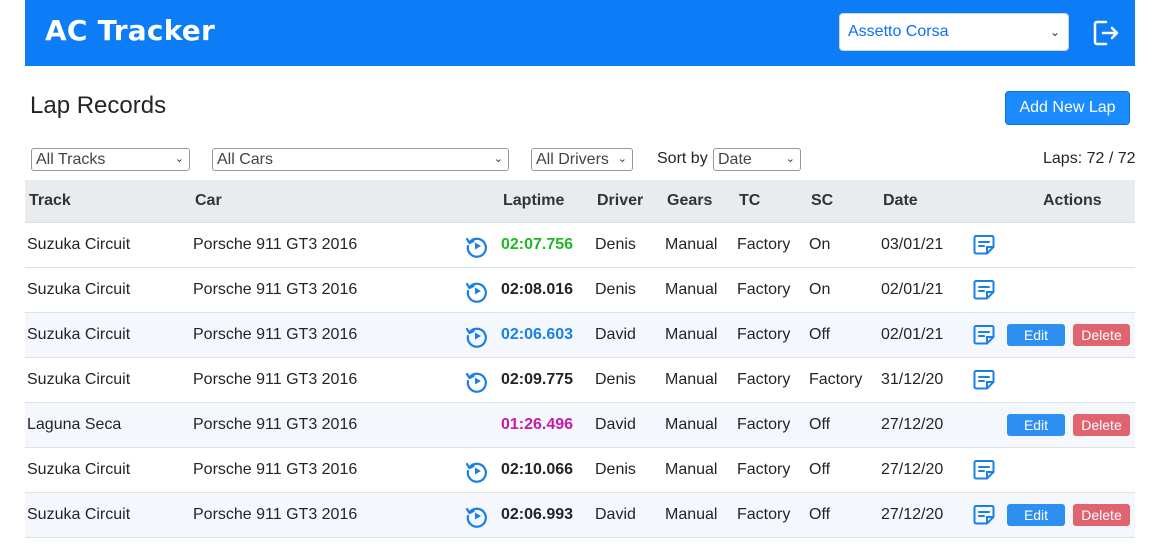  I want to click on car-filter: All Cars ⌄, so click(360, 159).